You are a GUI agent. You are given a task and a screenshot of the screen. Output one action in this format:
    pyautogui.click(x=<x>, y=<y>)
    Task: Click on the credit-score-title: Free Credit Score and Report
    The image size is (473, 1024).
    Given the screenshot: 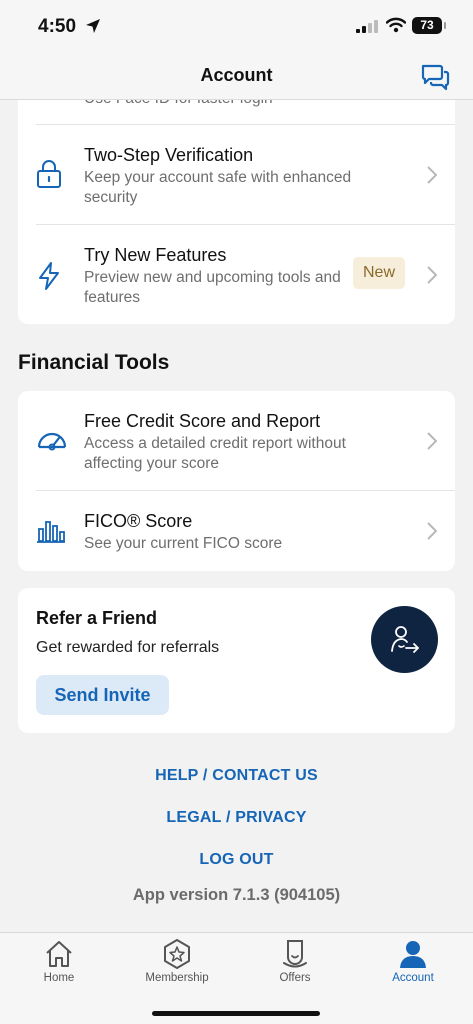 What is the action you would take?
    pyautogui.click(x=202, y=421)
    